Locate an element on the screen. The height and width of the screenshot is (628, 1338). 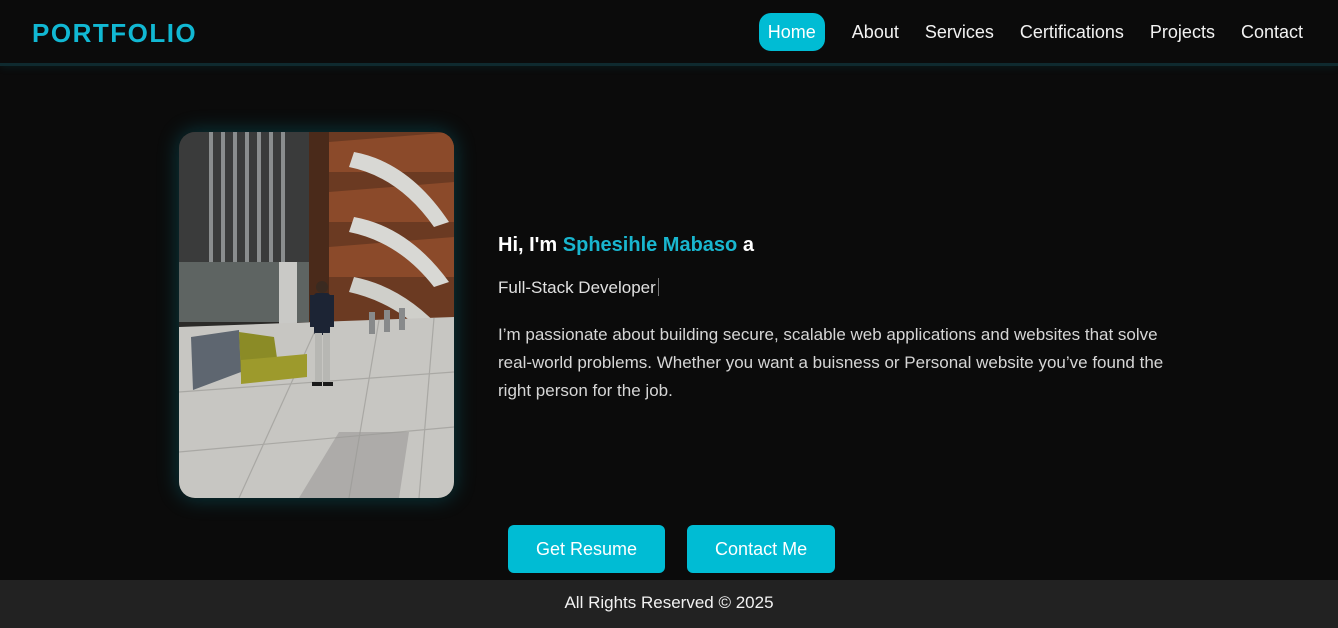
profile-photo is located at coordinates (316, 315).